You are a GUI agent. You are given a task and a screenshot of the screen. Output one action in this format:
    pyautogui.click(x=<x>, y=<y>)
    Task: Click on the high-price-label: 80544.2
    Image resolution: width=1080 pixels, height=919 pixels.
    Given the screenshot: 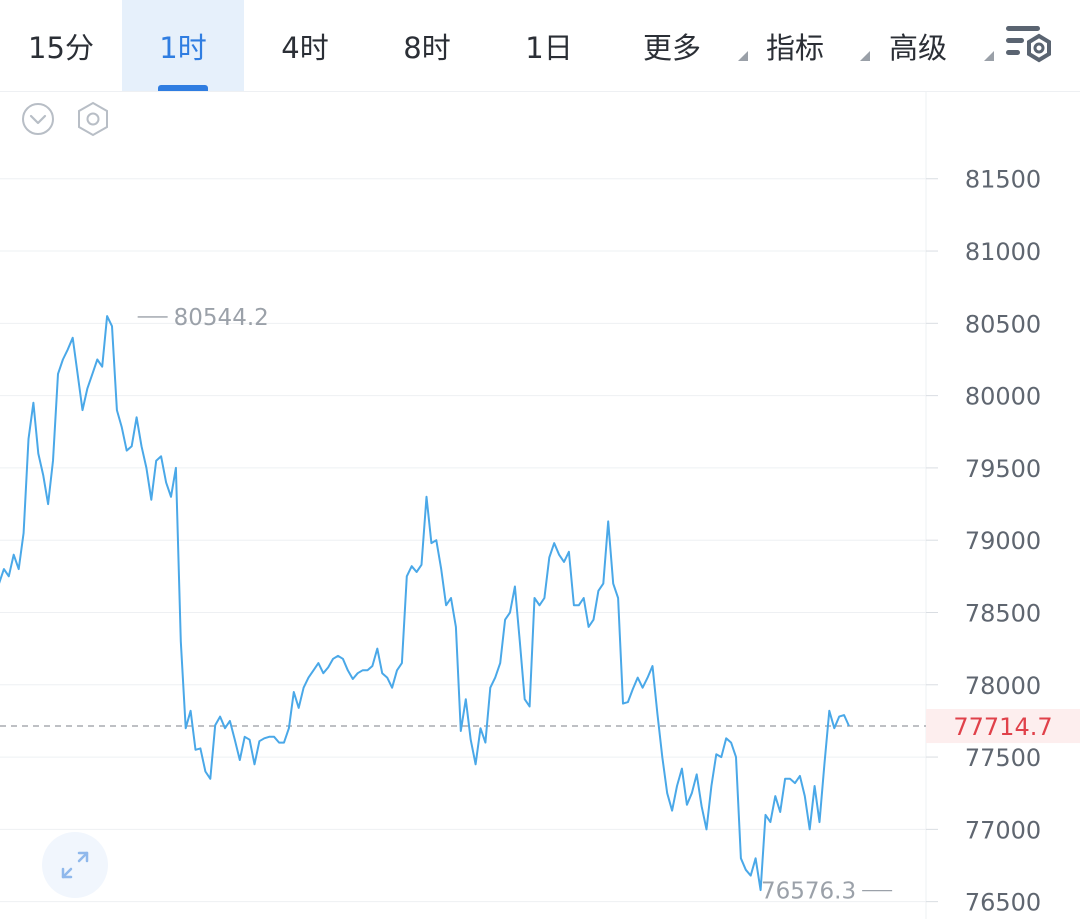 What is the action you would take?
    pyautogui.click(x=221, y=318)
    